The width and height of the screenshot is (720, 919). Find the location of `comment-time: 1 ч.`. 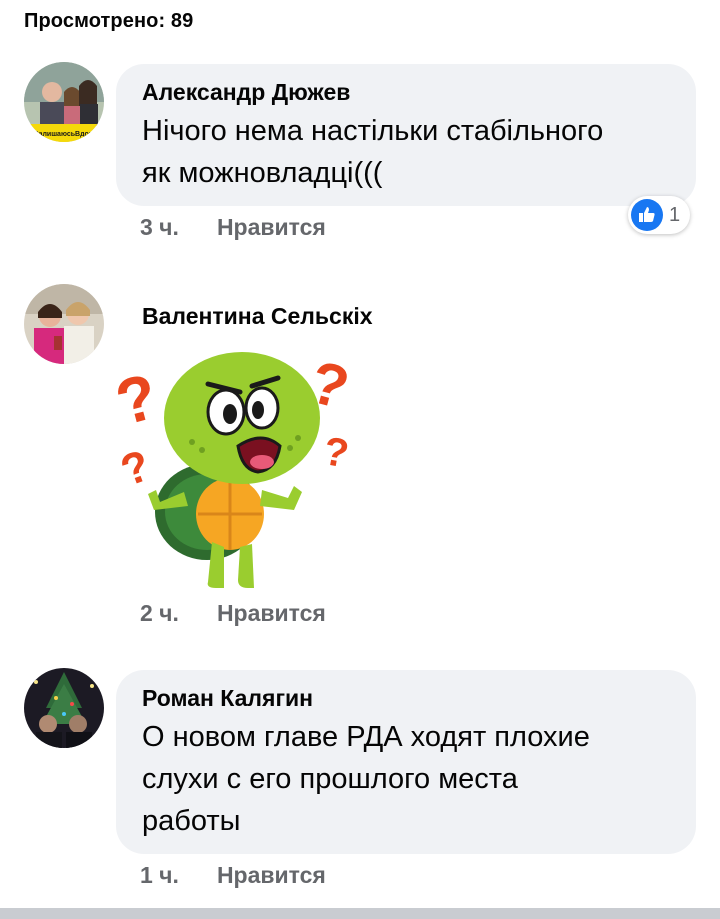

comment-time: 1 ч. is located at coordinates (159, 875).